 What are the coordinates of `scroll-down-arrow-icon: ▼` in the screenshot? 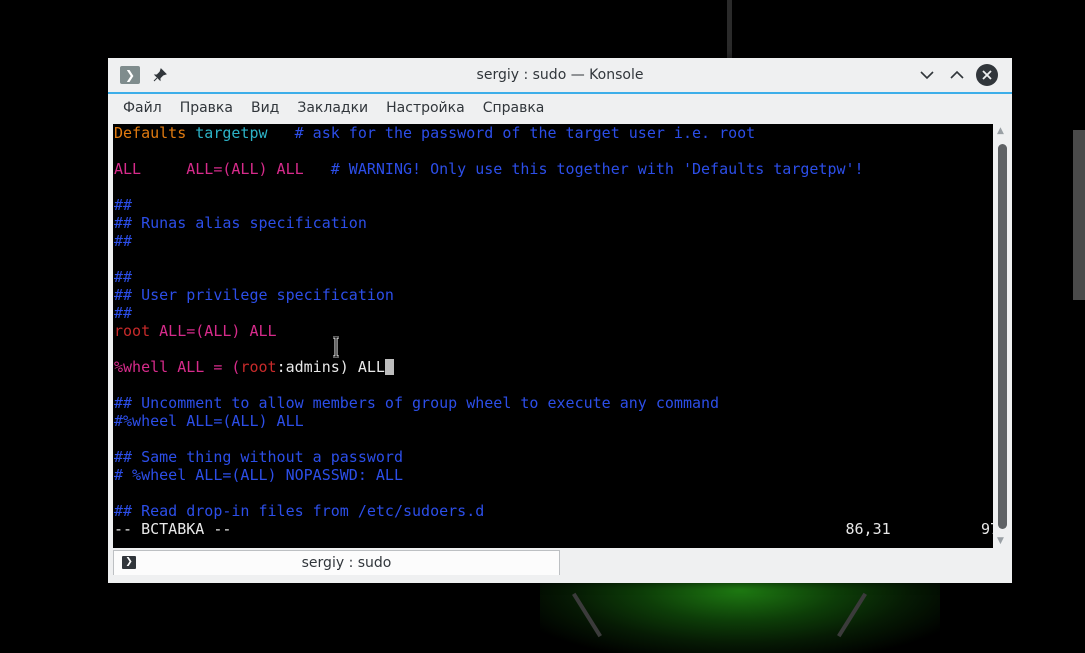 It's located at (1000, 541).